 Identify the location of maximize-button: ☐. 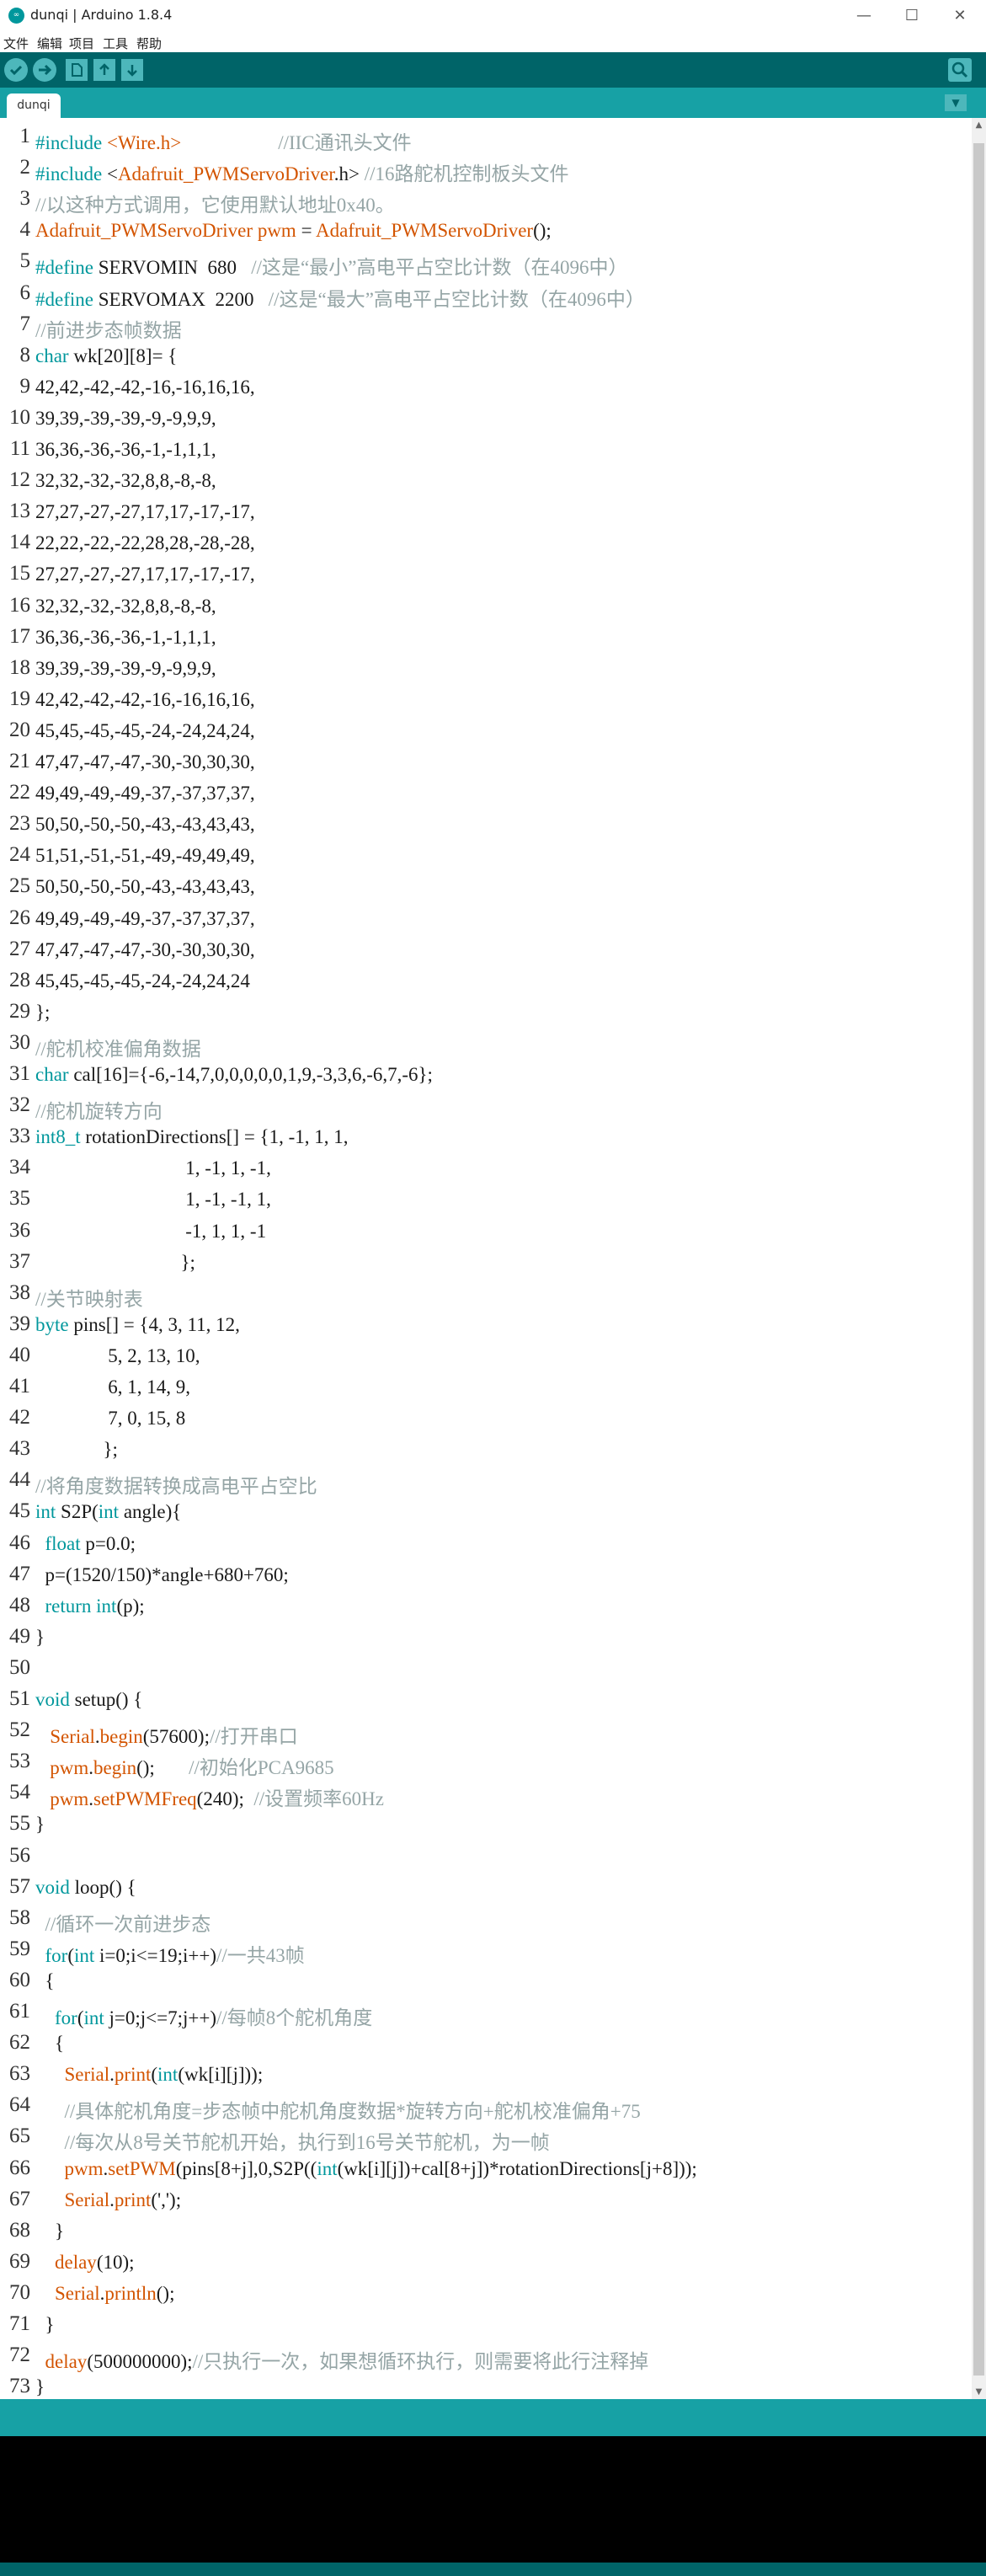
(912, 16).